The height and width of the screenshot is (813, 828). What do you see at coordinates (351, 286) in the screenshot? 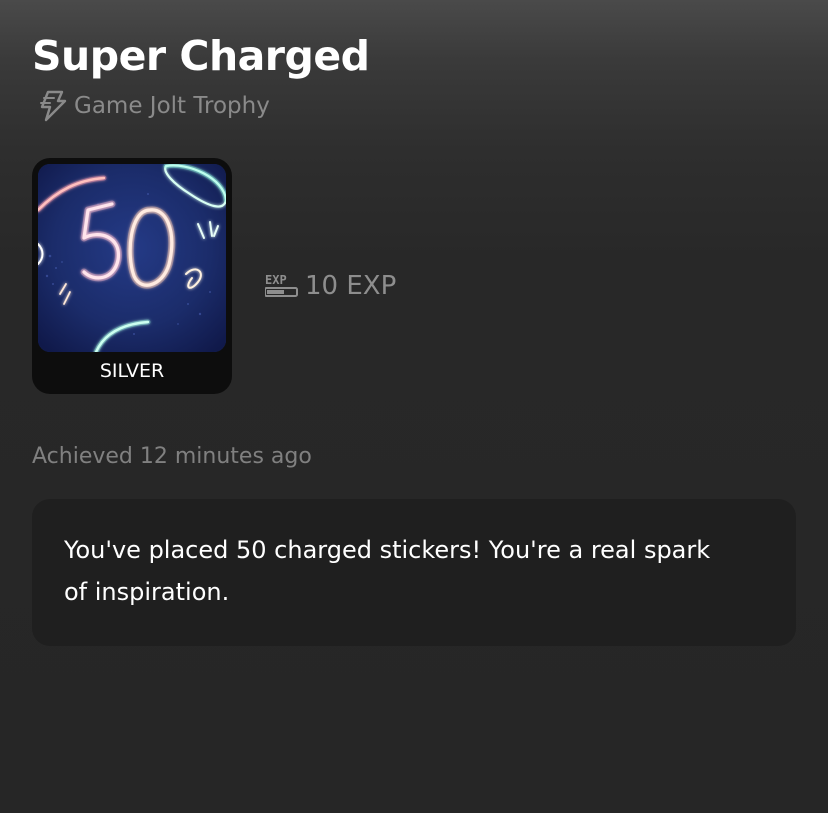
I see `trophy-exp-value: 10 EXP` at bounding box center [351, 286].